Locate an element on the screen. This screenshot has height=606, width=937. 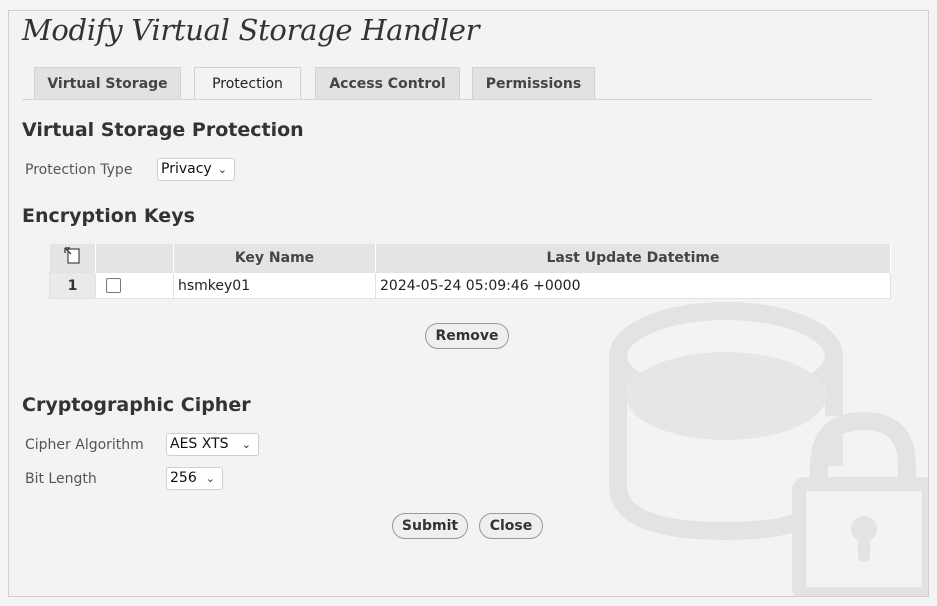
encryption-keys-heading: Encryption Keys is located at coordinates (108, 216).